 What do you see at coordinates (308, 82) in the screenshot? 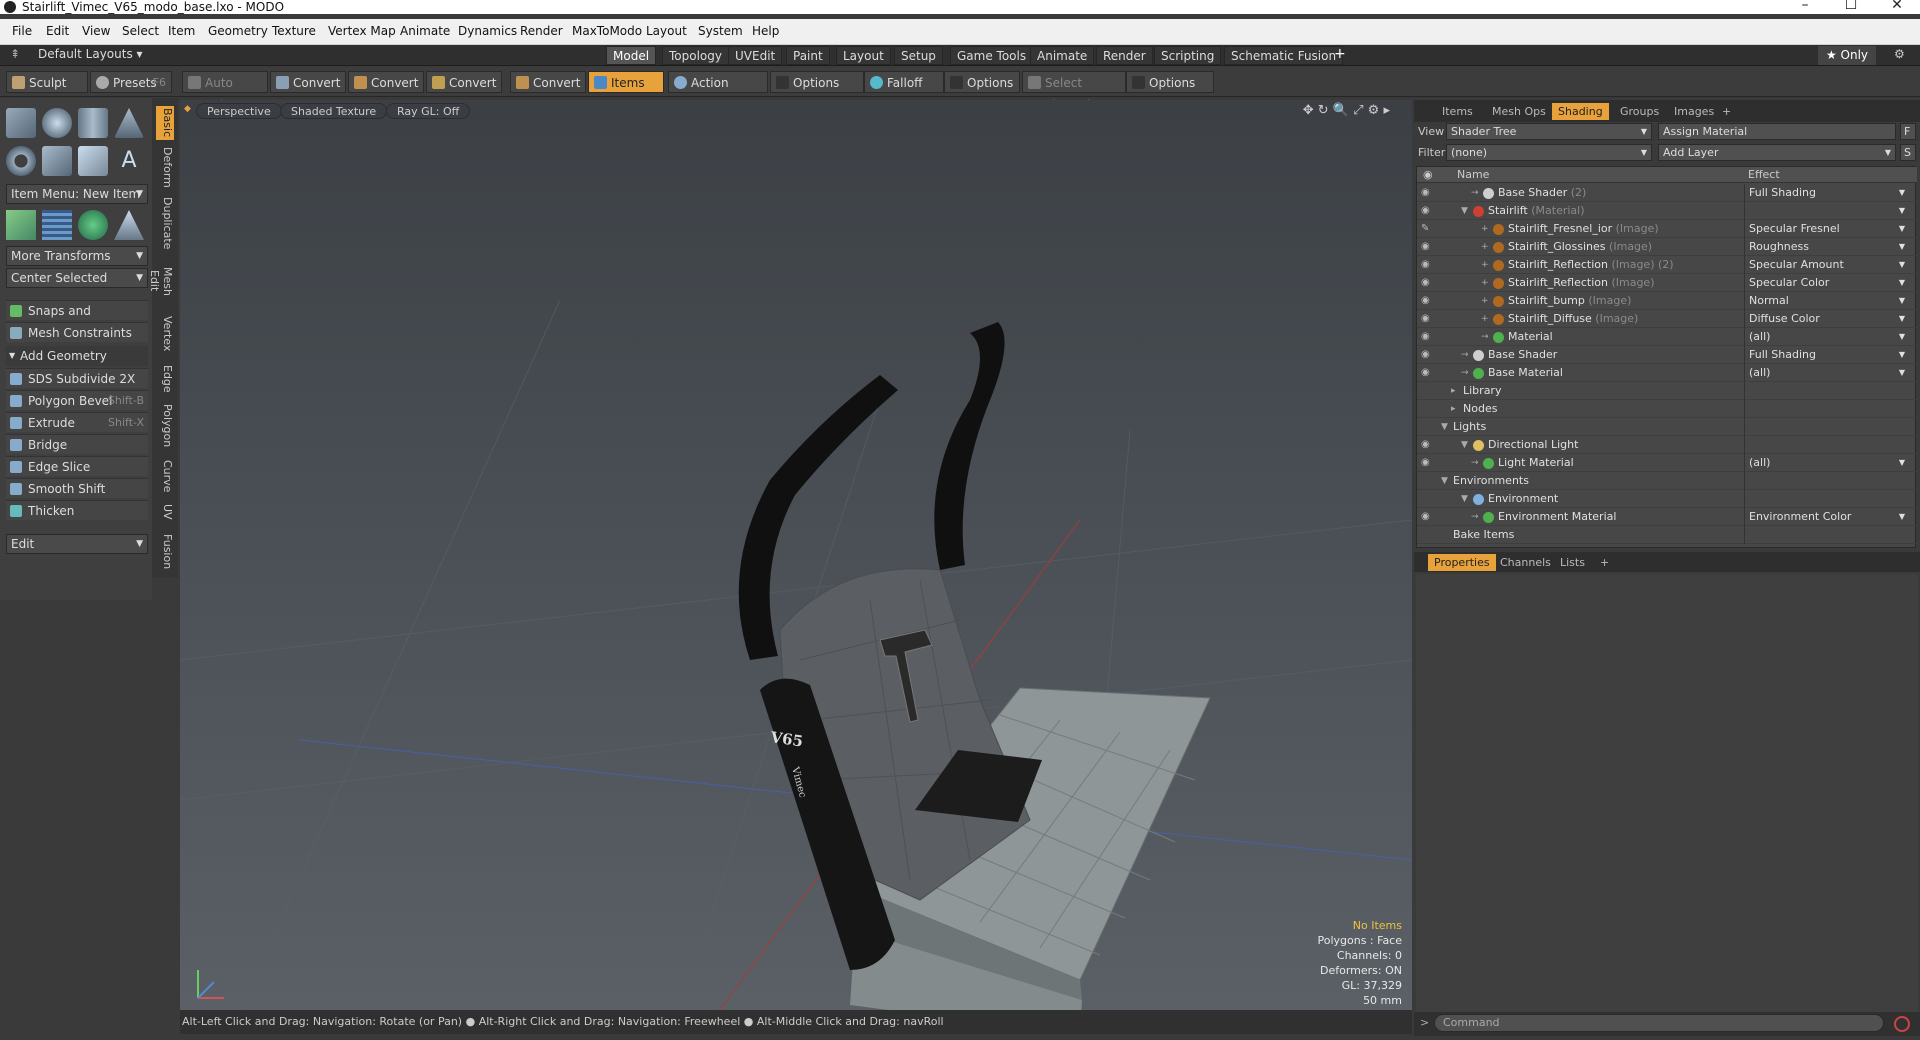
I see `convert-vertex-button: Convert` at bounding box center [308, 82].